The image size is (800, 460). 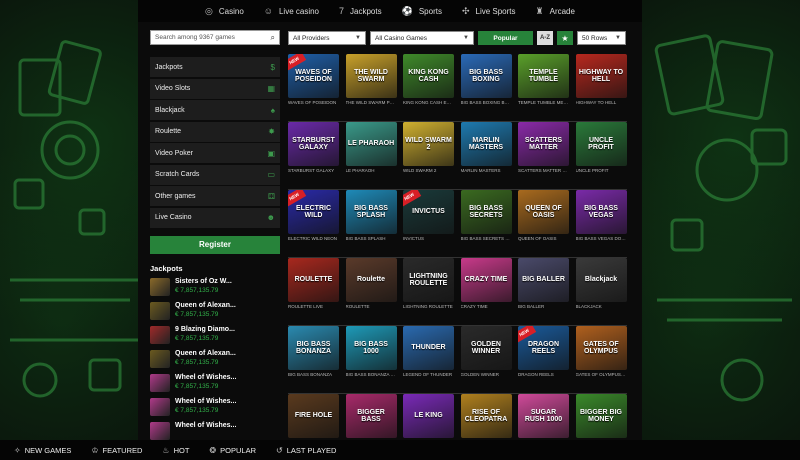 I want to click on game-tile: TEMPLE TUMBLE Temple Tumble Megaways, so click(x=543, y=87).